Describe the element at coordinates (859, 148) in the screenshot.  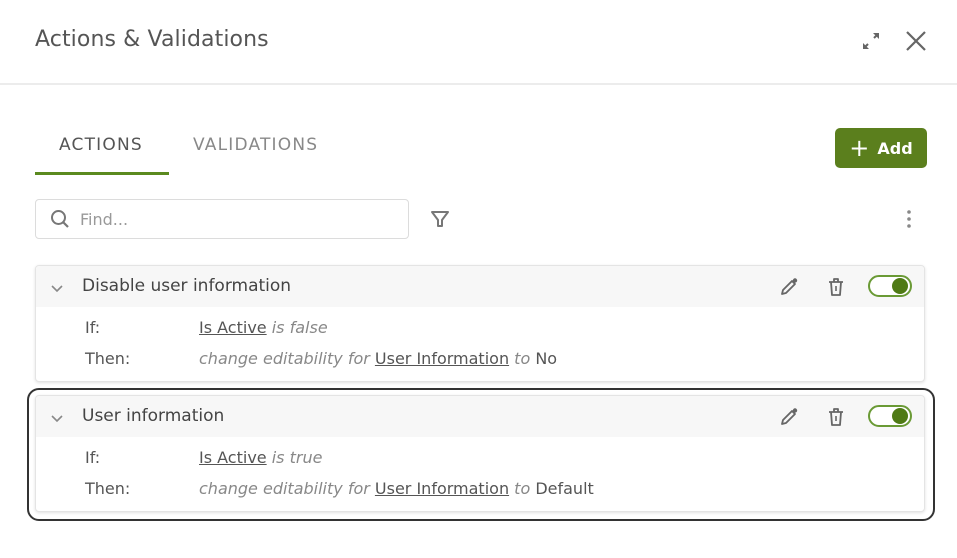
I see `plus-icon: +` at that location.